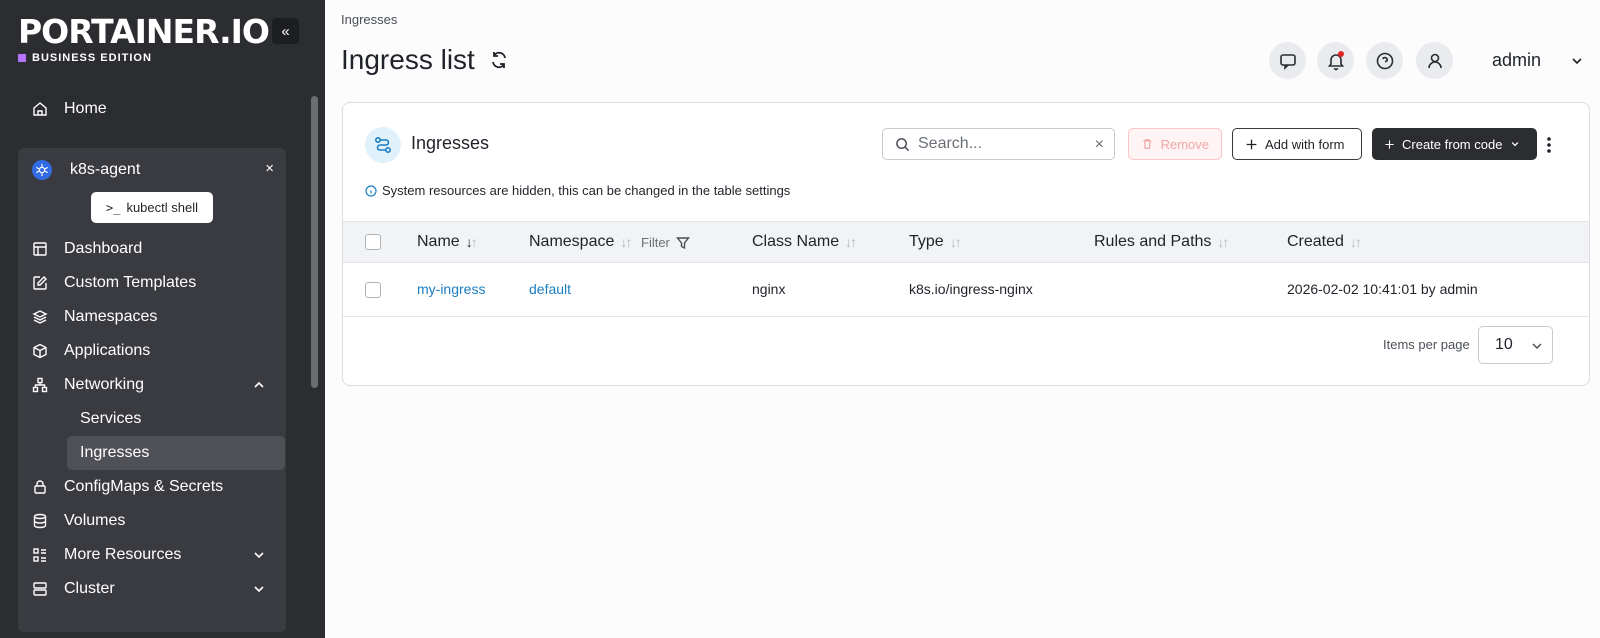 The width and height of the screenshot is (1600, 638). What do you see at coordinates (40, 249) in the screenshot?
I see `dashboard-icon` at bounding box center [40, 249].